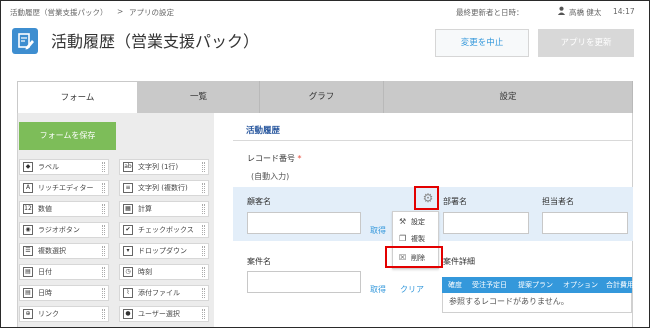  Describe the element at coordinates (274, 158) in the screenshot. I see `record-number-label: レコード番号 *` at that location.